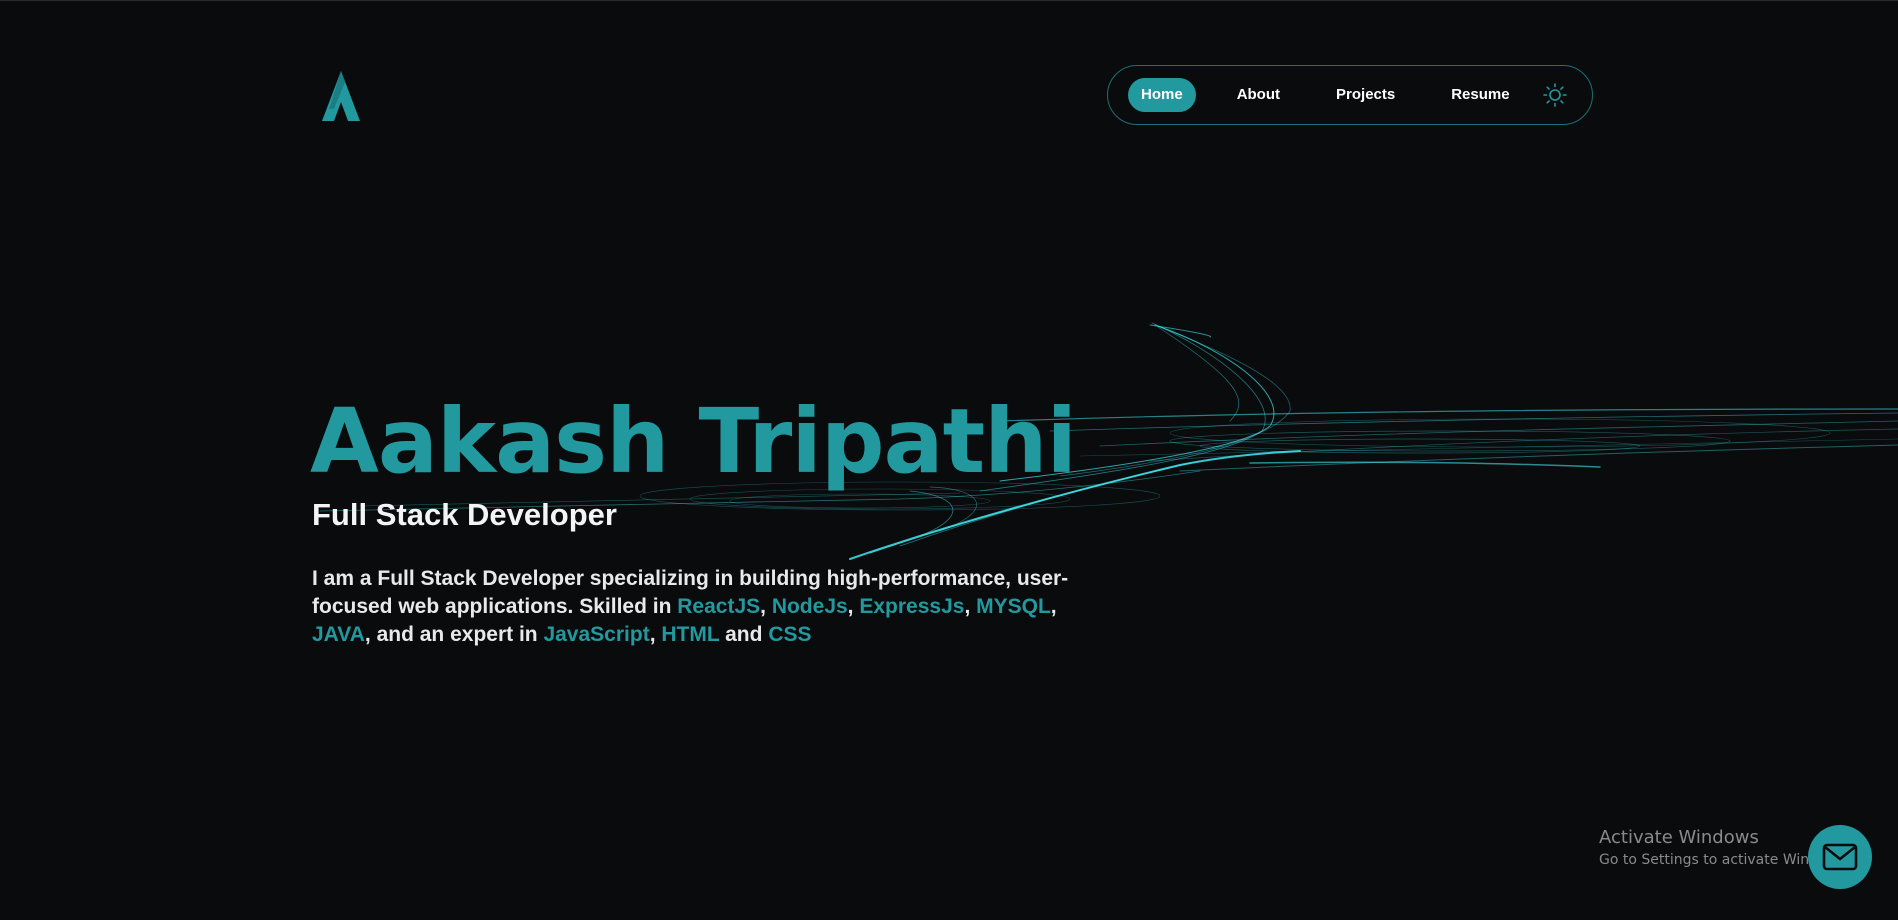 The height and width of the screenshot is (920, 1898). What do you see at coordinates (1258, 95) in the screenshot?
I see `nav-about: About` at bounding box center [1258, 95].